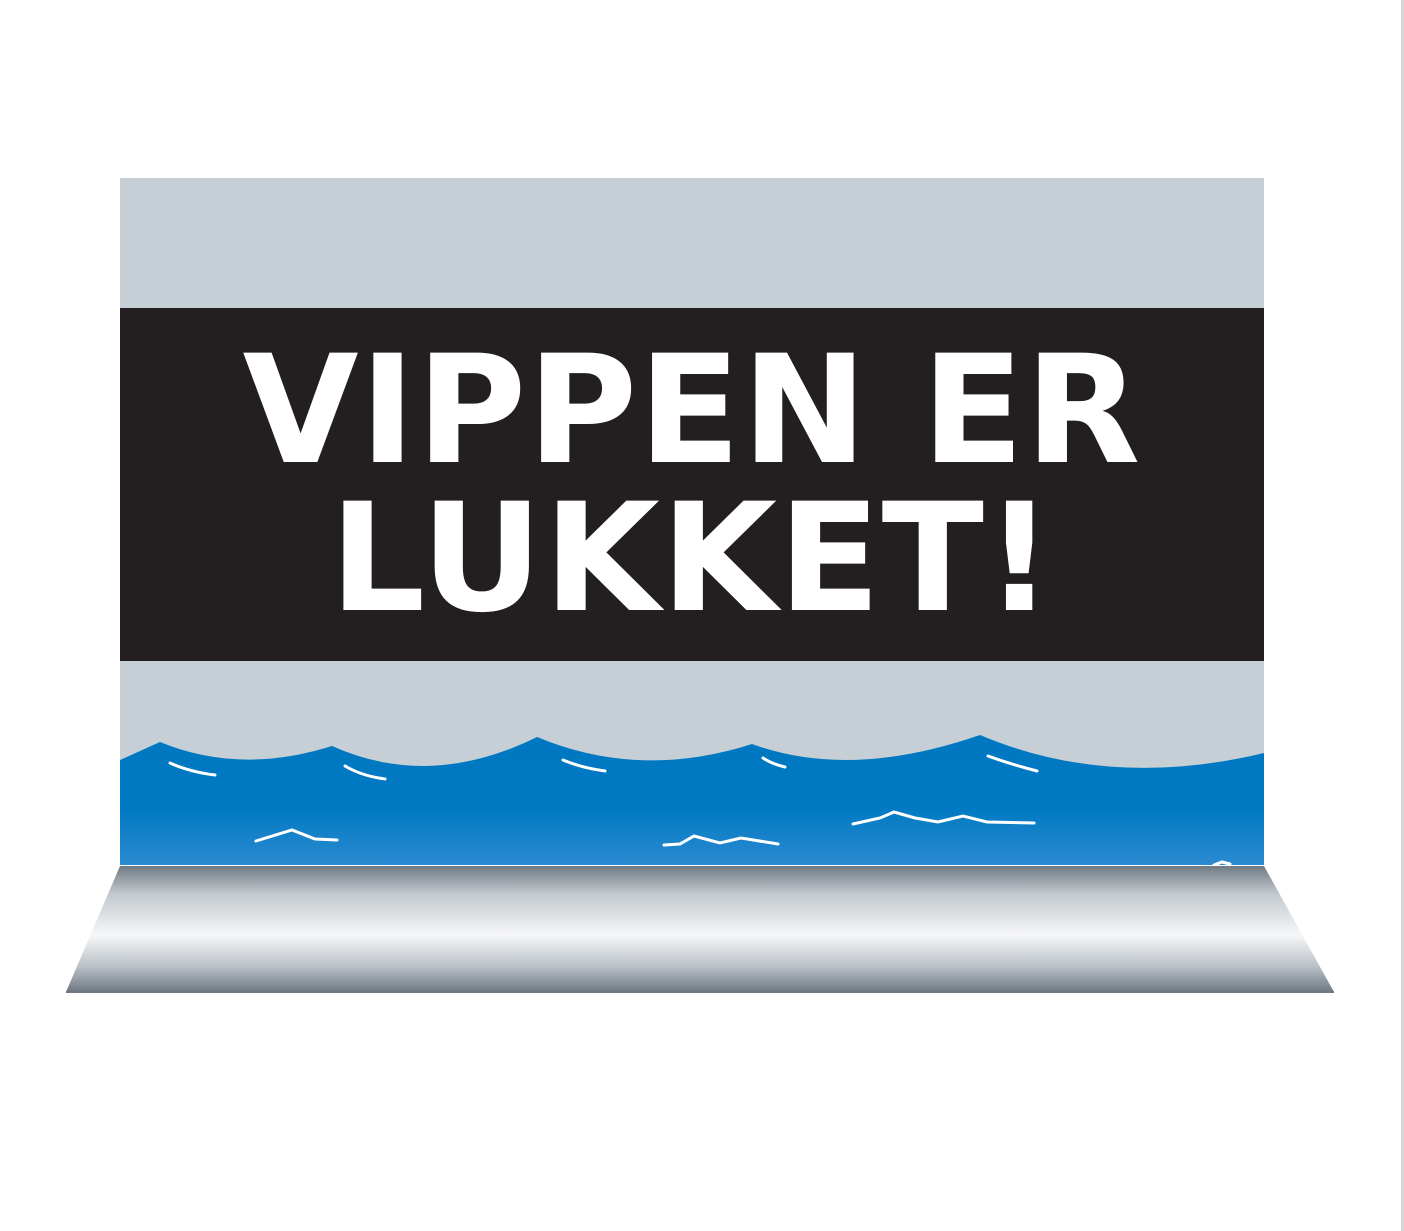  I want to click on banner-text-line-2: LUKKET!, so click(692, 558).